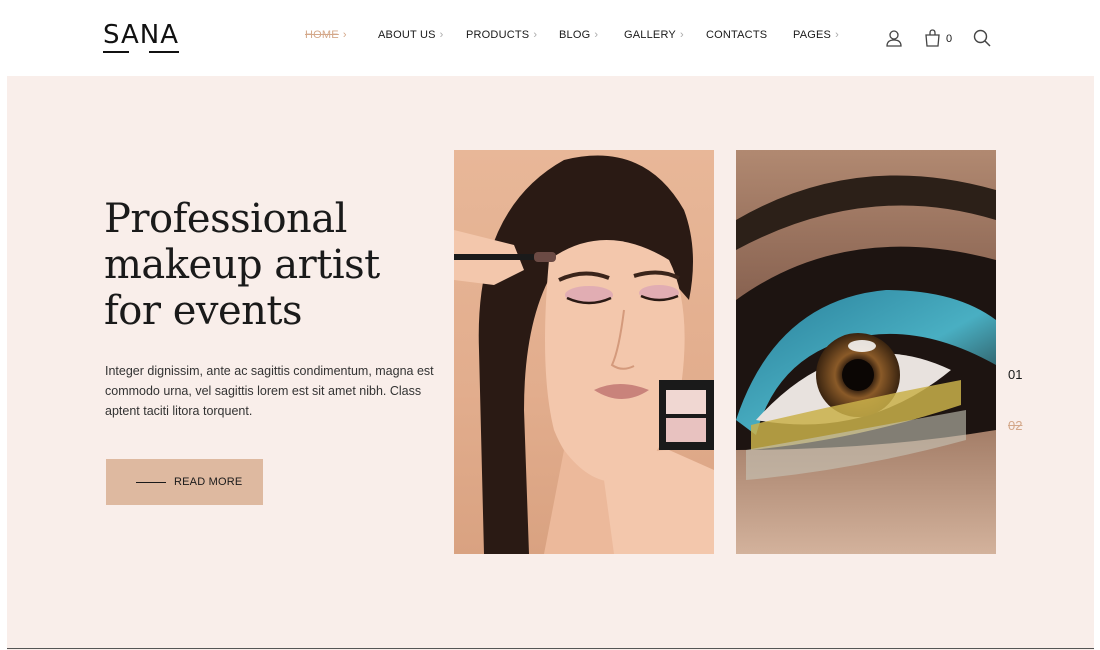  I want to click on cart-count-badge: 0, so click(949, 39).